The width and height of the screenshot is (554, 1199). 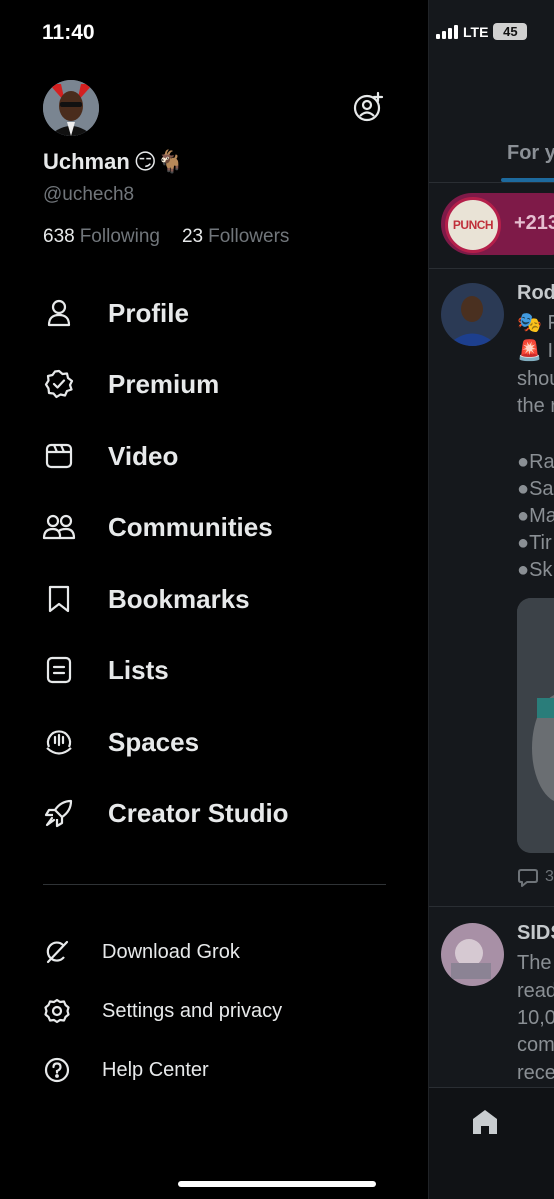 I want to click on followers-label: Followers, so click(x=248, y=237).